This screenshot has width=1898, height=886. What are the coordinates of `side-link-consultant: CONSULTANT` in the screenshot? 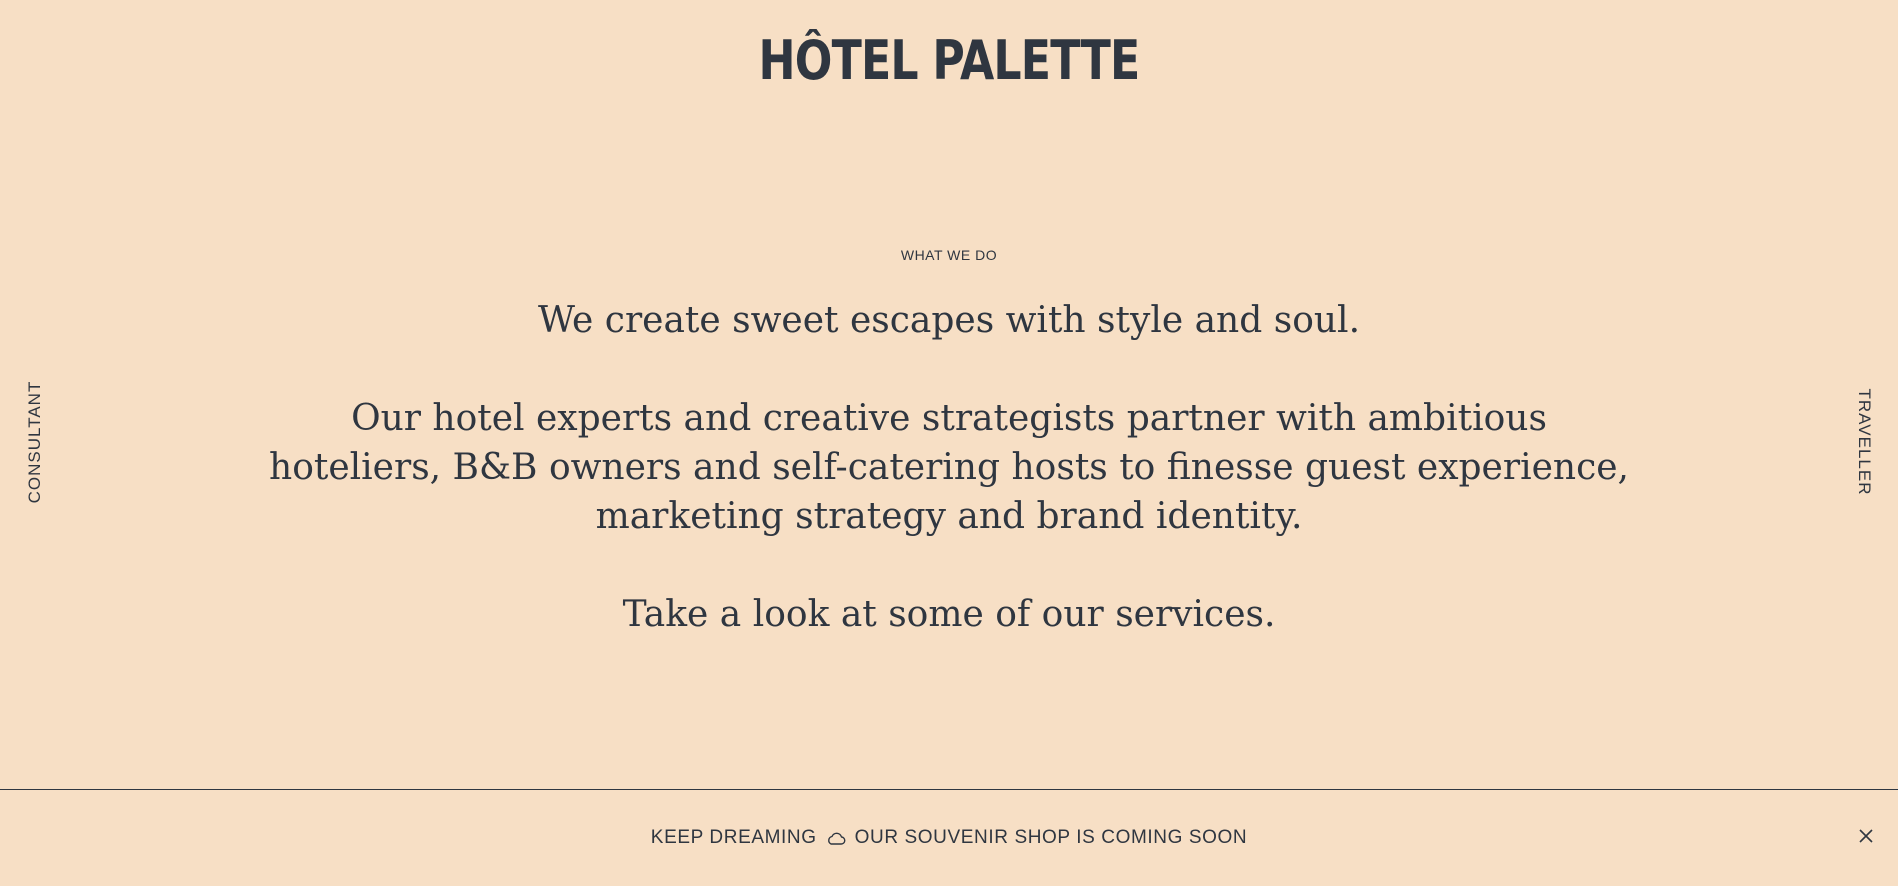 It's located at (35, 442).